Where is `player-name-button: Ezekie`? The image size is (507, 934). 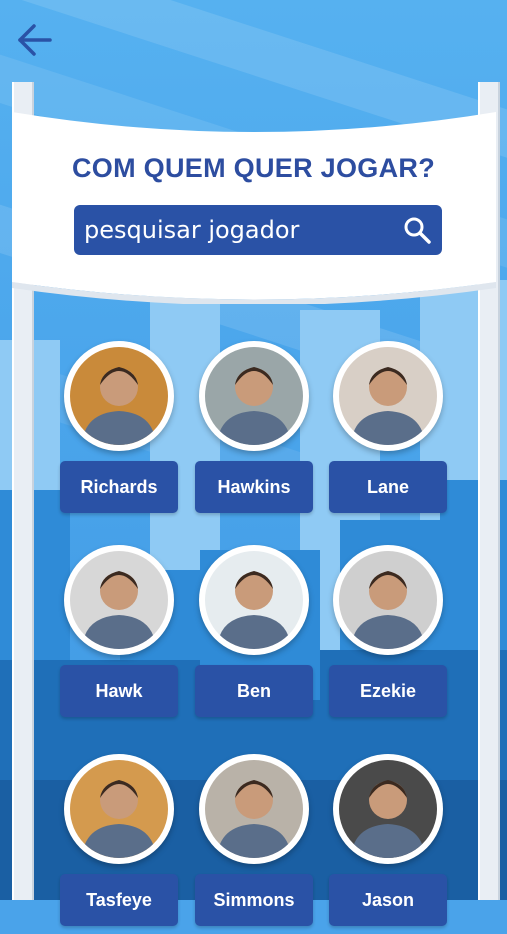
player-name-button: Ezekie is located at coordinates (388, 691).